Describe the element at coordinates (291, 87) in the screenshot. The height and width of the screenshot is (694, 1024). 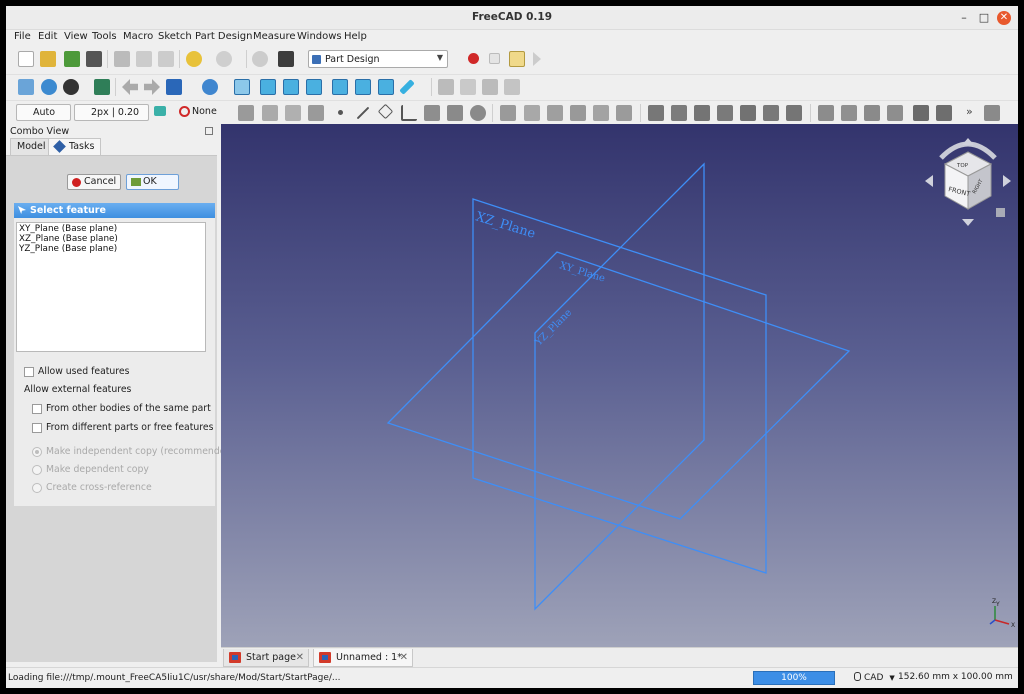
I see `top-view-icon` at that location.